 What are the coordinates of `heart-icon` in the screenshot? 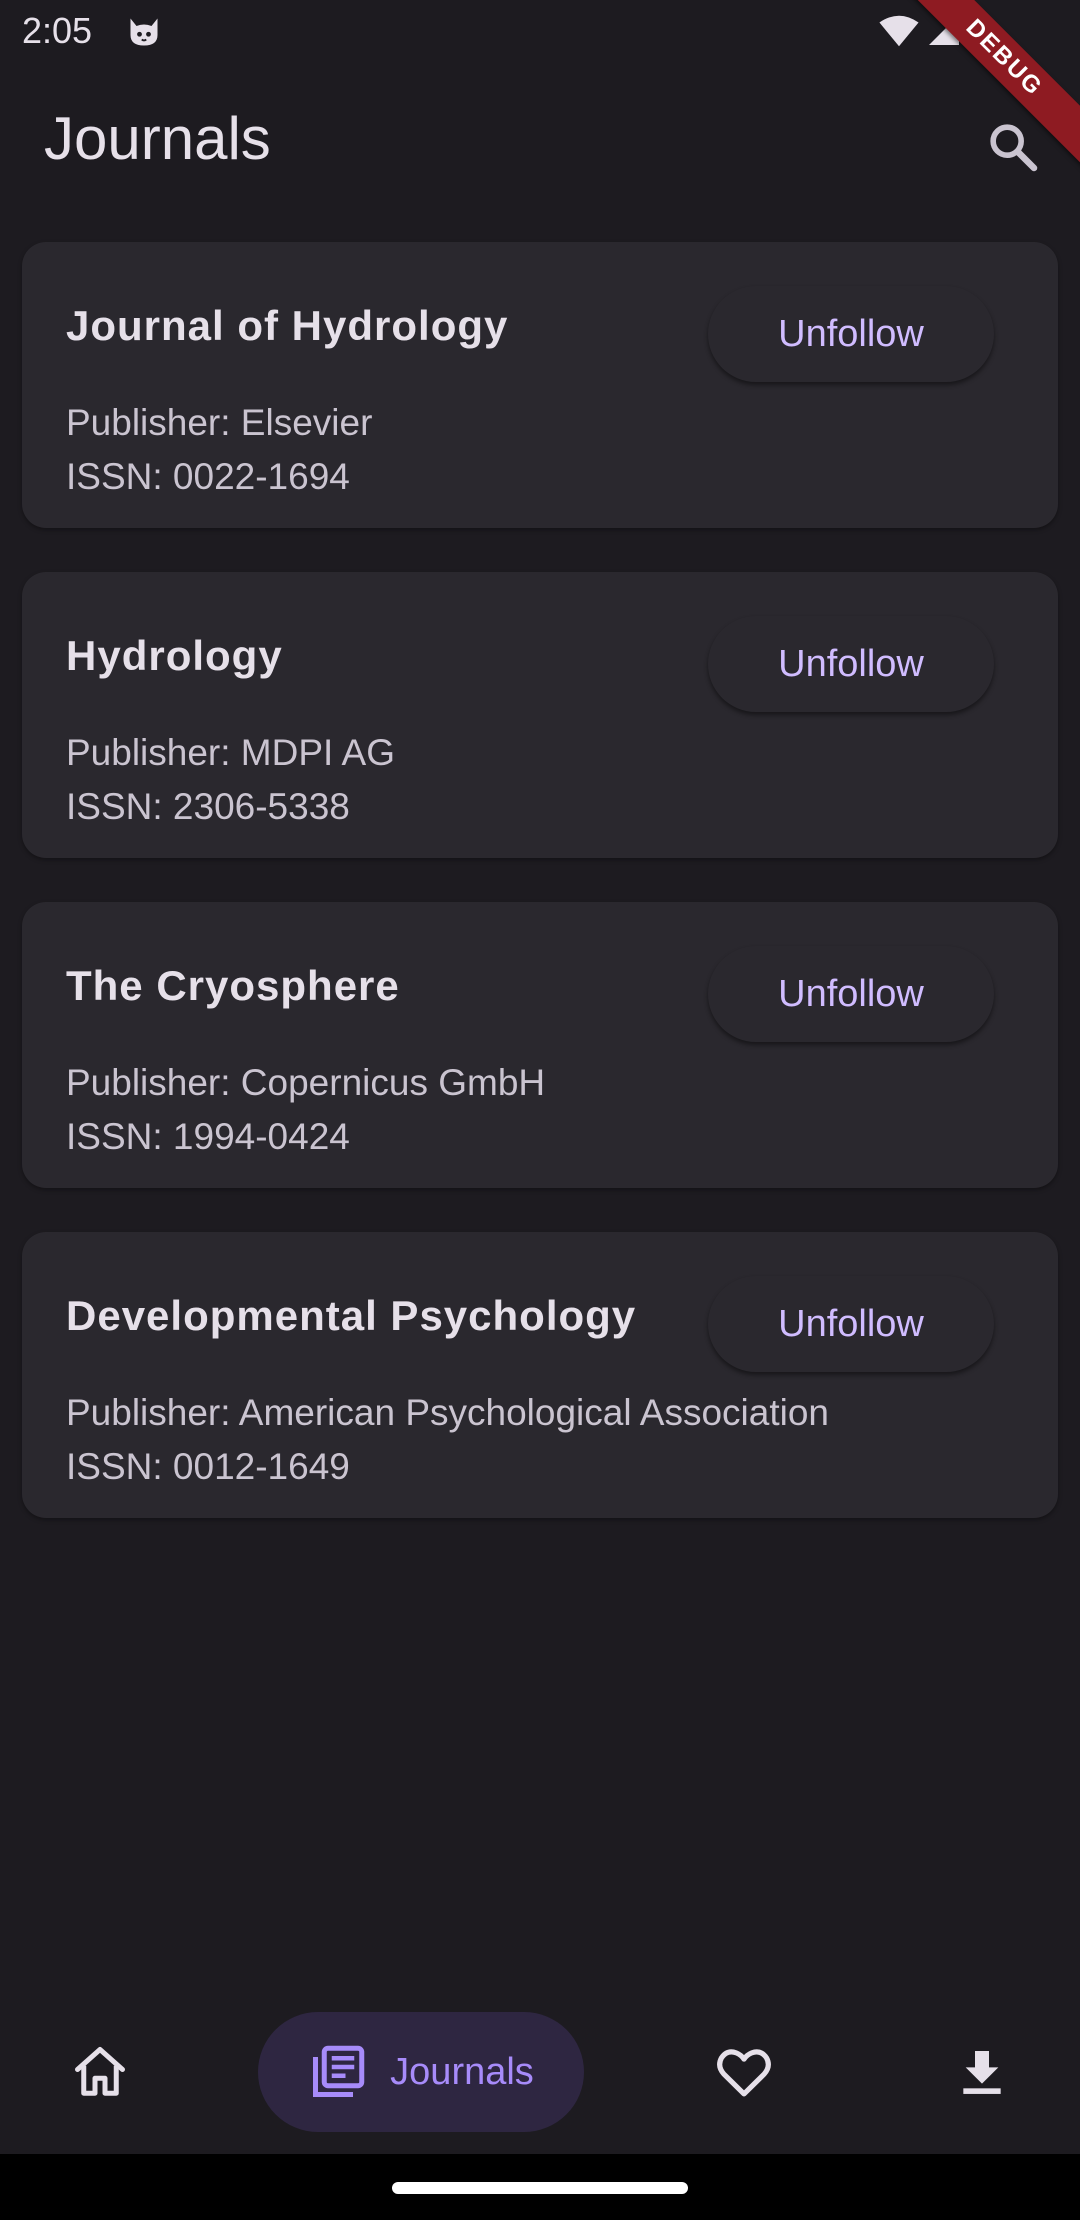 It's located at (744, 2073).